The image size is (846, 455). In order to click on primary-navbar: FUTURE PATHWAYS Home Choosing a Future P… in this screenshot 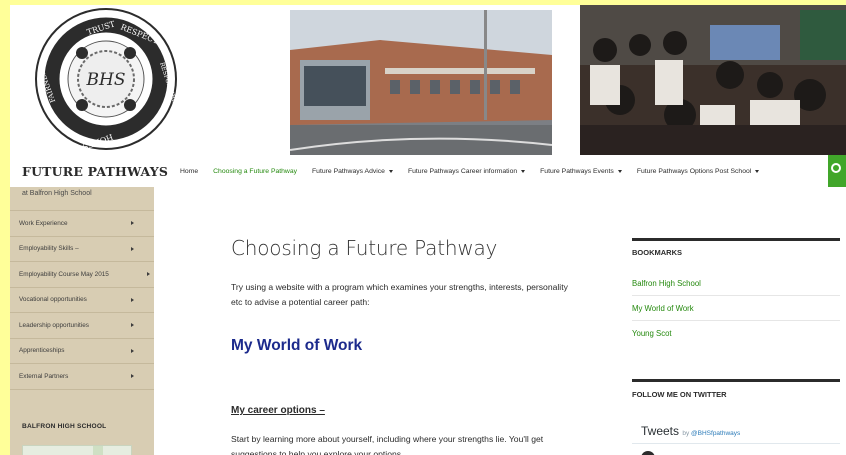, I will do `click(428, 171)`.